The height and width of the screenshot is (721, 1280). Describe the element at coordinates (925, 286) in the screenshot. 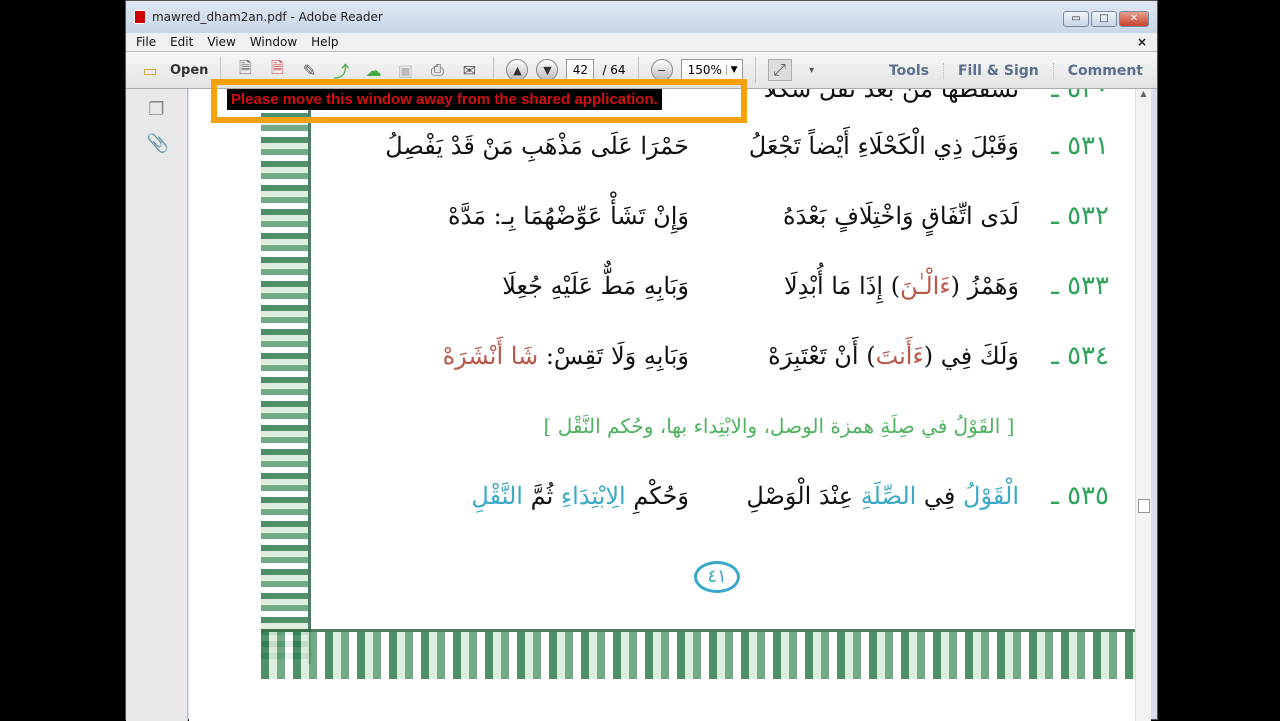

I see `highlight-word: ءَالْـٰنَ` at that location.